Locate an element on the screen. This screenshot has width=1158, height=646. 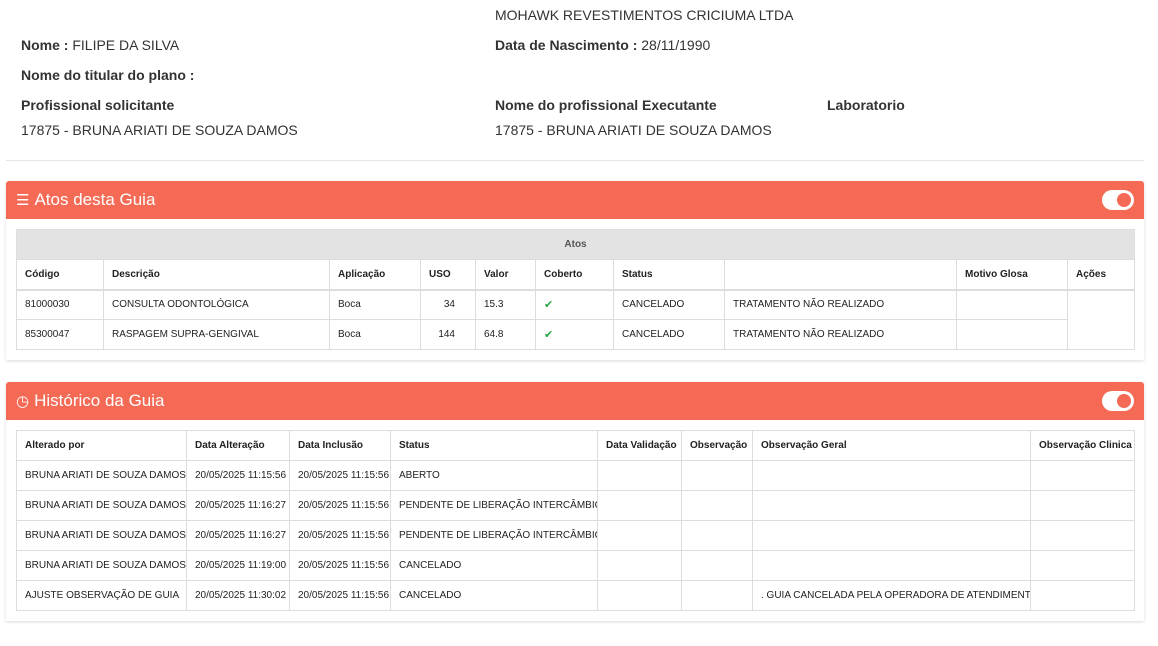
atos-panel-title: Atos desta Guia is located at coordinates (95, 199).